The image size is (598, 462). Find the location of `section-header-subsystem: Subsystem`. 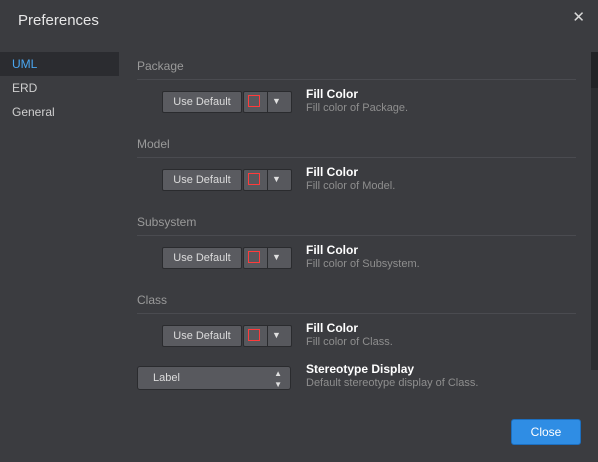

section-header-subsystem: Subsystem is located at coordinates (356, 222).